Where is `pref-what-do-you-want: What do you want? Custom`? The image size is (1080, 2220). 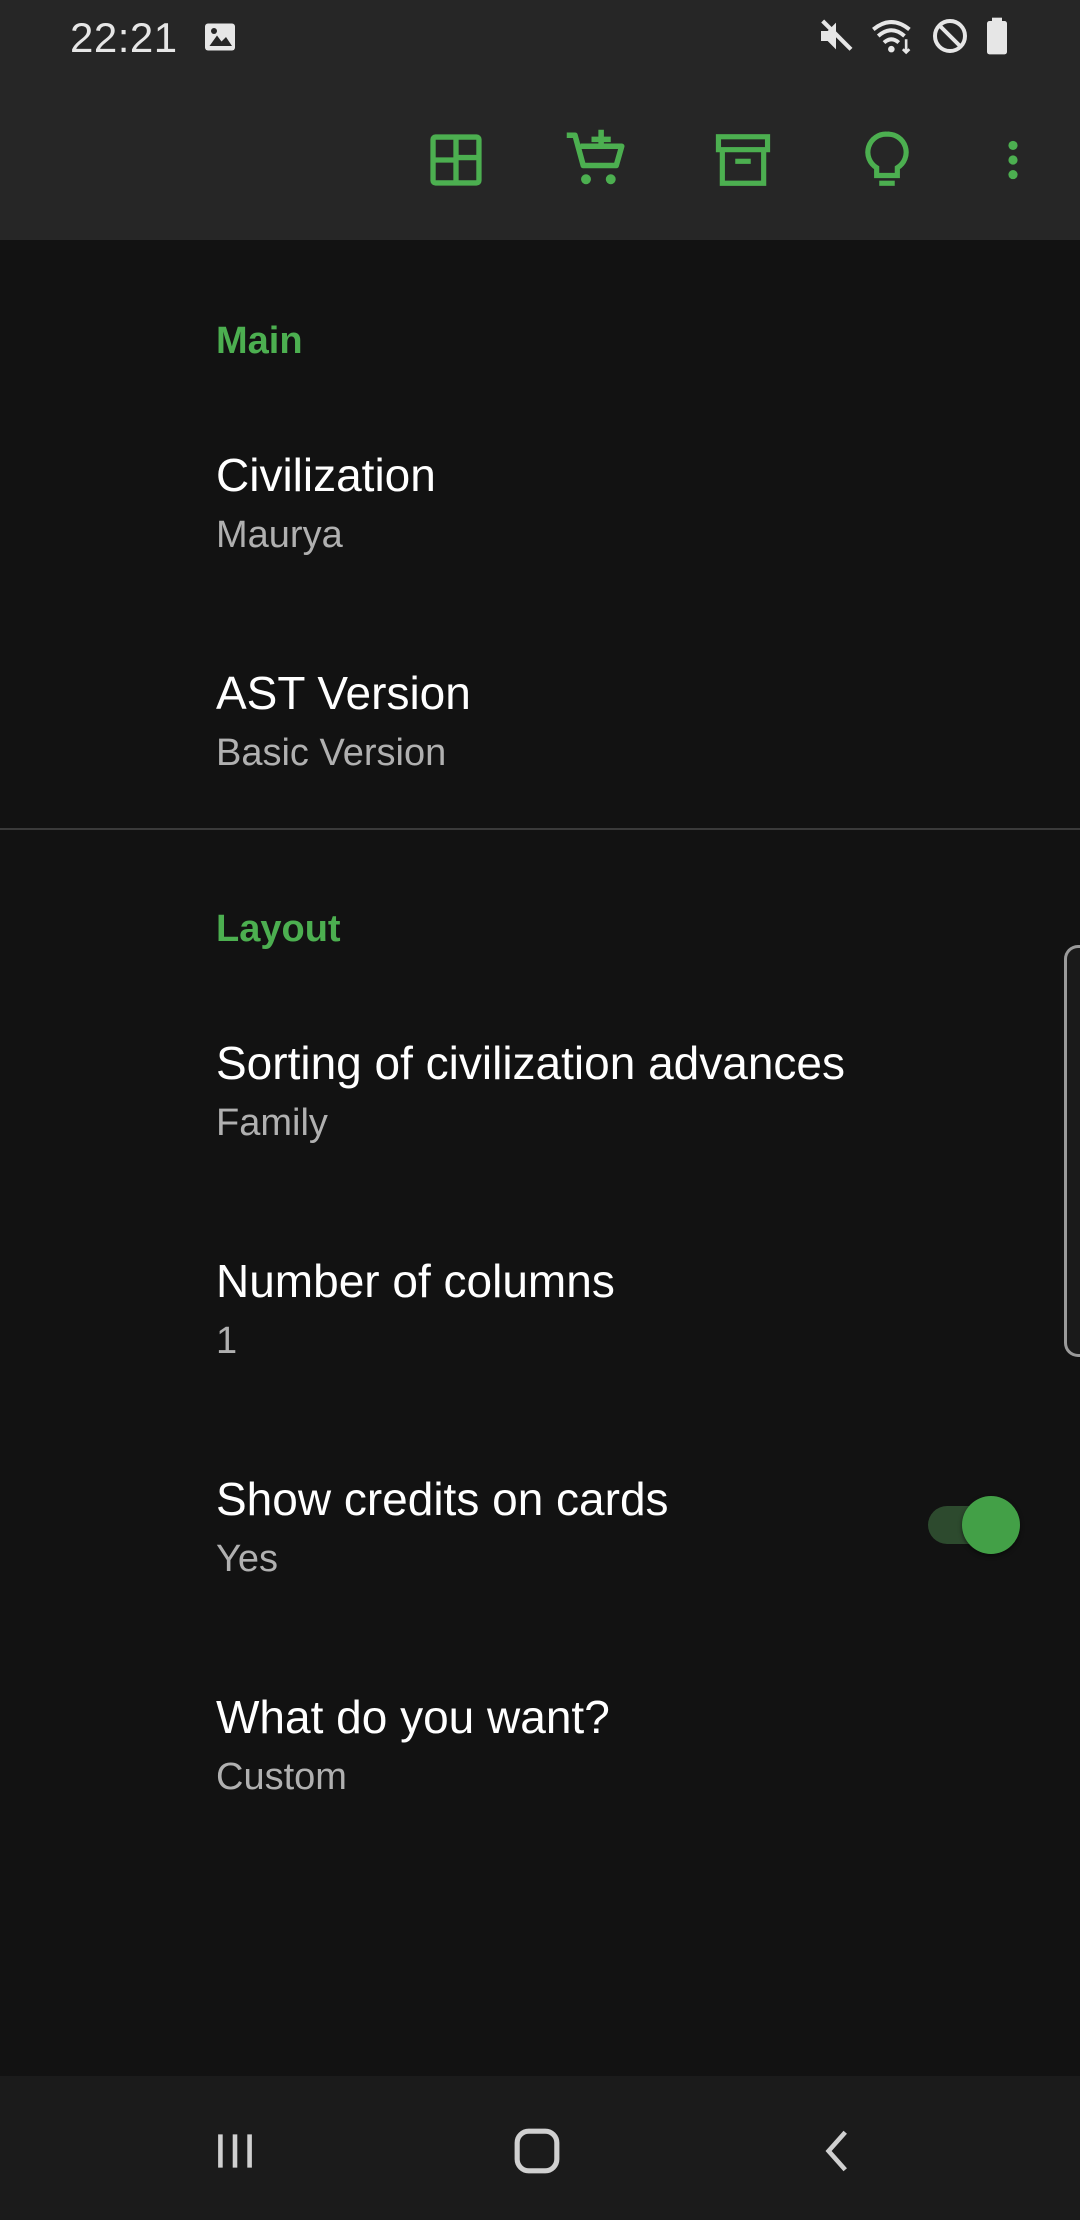 pref-what-do-you-want: What do you want? Custom is located at coordinates (540, 1752).